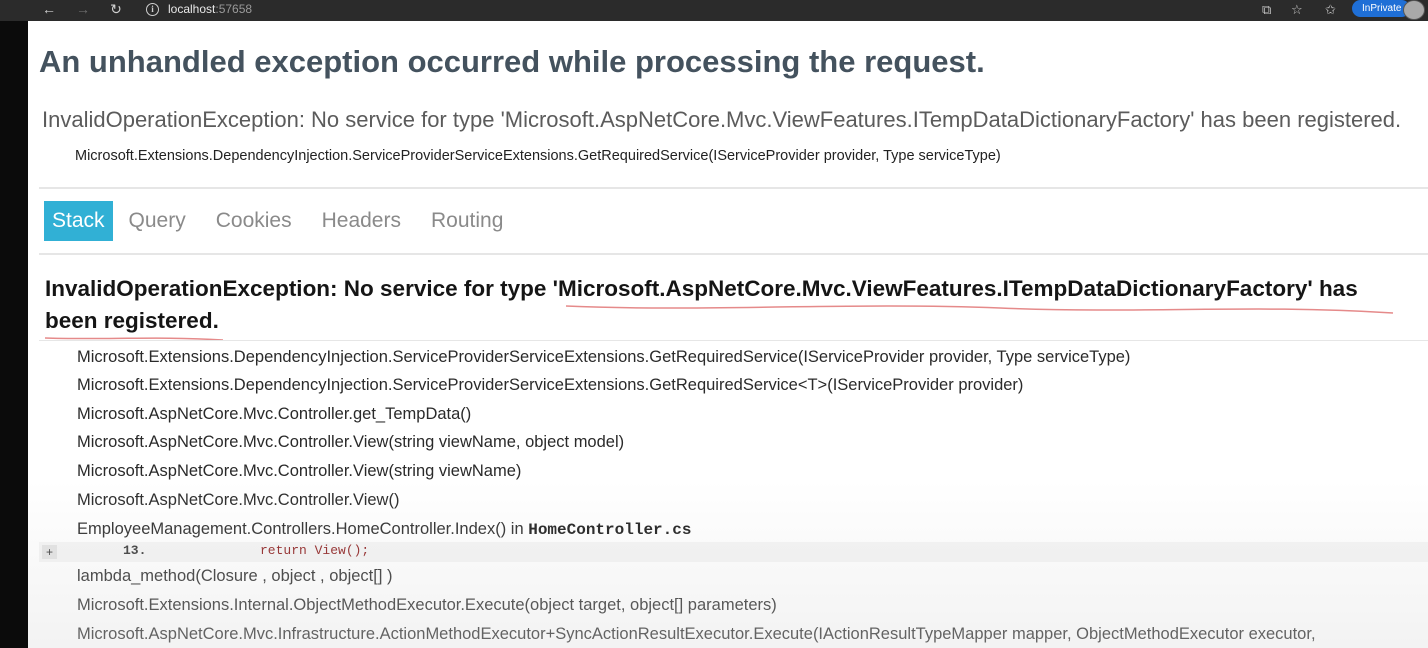 This screenshot has width=1428, height=648. What do you see at coordinates (315, 550) in the screenshot?
I see `source-code-text: return View();` at bounding box center [315, 550].